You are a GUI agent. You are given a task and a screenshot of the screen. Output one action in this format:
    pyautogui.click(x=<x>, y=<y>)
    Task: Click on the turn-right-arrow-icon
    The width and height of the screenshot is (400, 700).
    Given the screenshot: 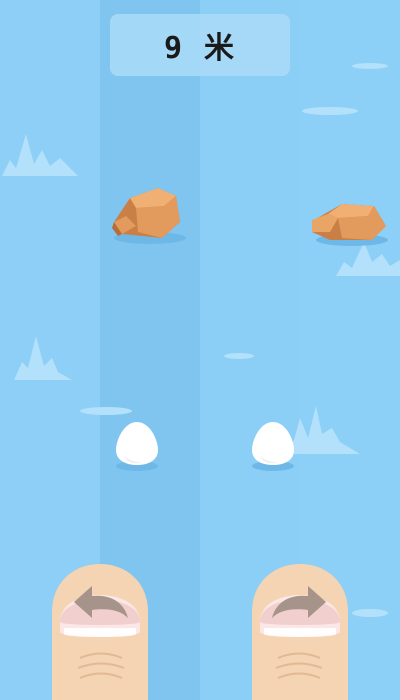 What is the action you would take?
    pyautogui.click(x=299, y=602)
    